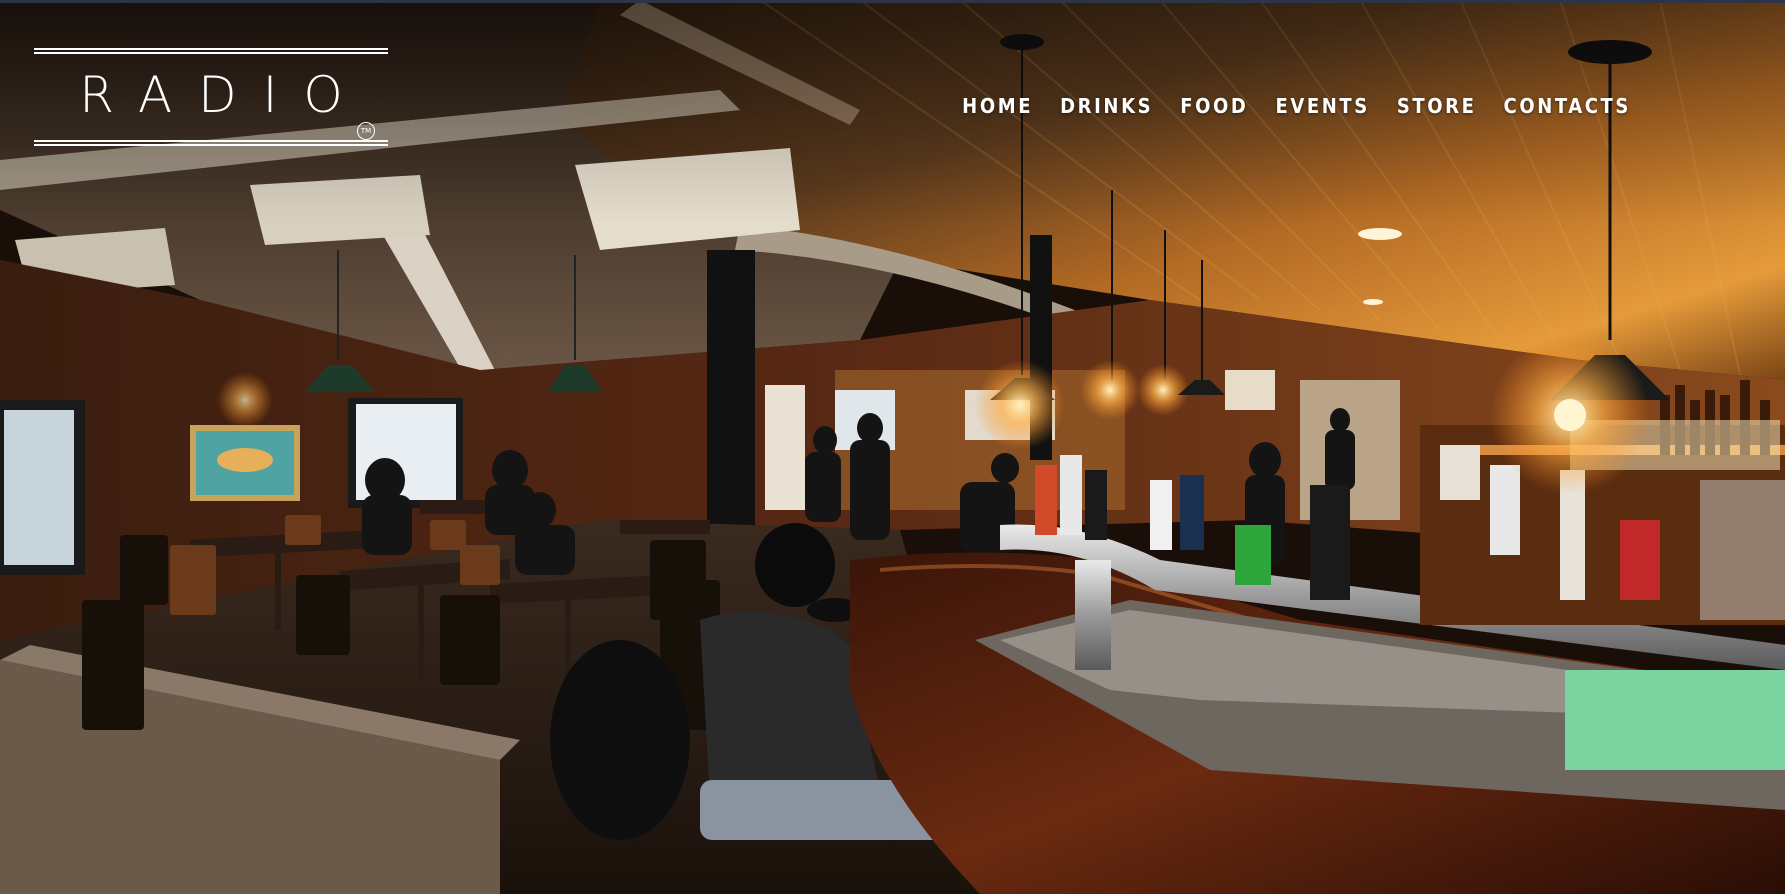 The image size is (1785, 894). I want to click on nav-item-events: EVENTS, so click(1322, 106).